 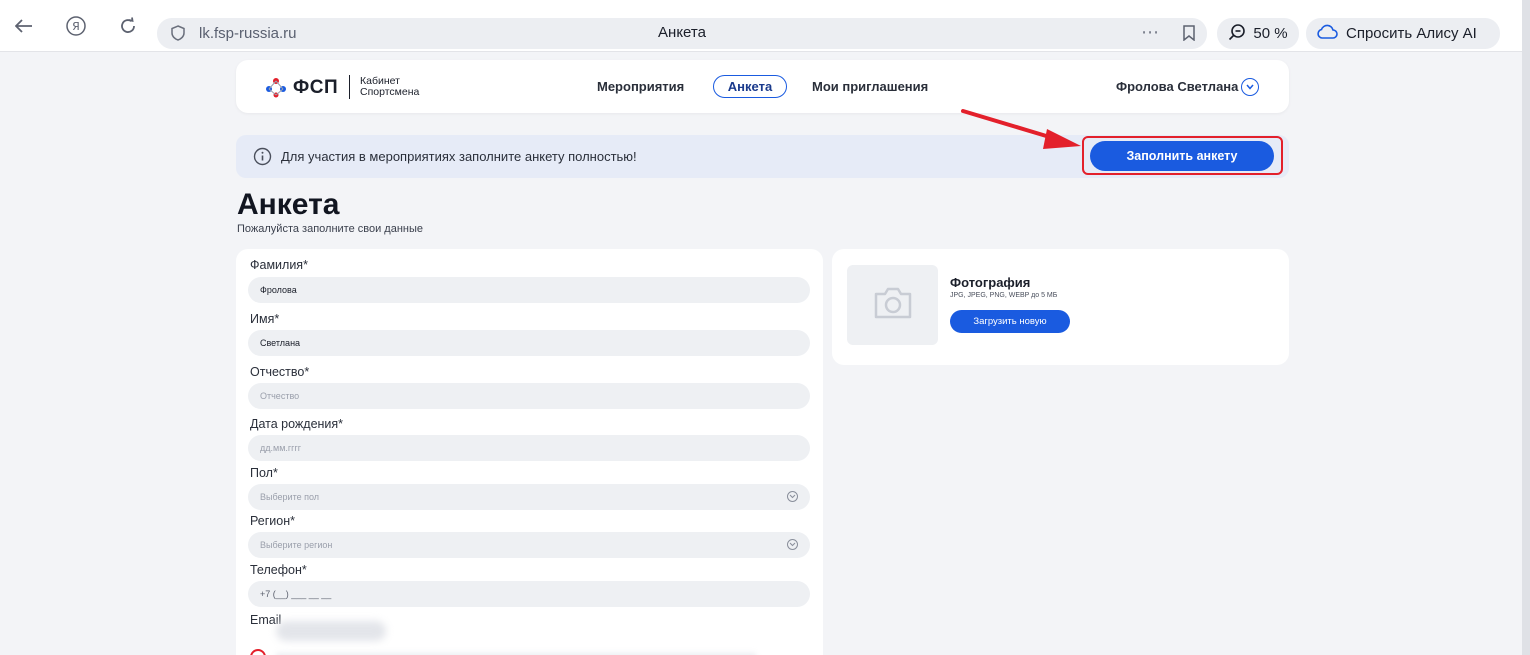 What do you see at coordinates (288, 204) in the screenshot?
I see `page-title: Анкета` at bounding box center [288, 204].